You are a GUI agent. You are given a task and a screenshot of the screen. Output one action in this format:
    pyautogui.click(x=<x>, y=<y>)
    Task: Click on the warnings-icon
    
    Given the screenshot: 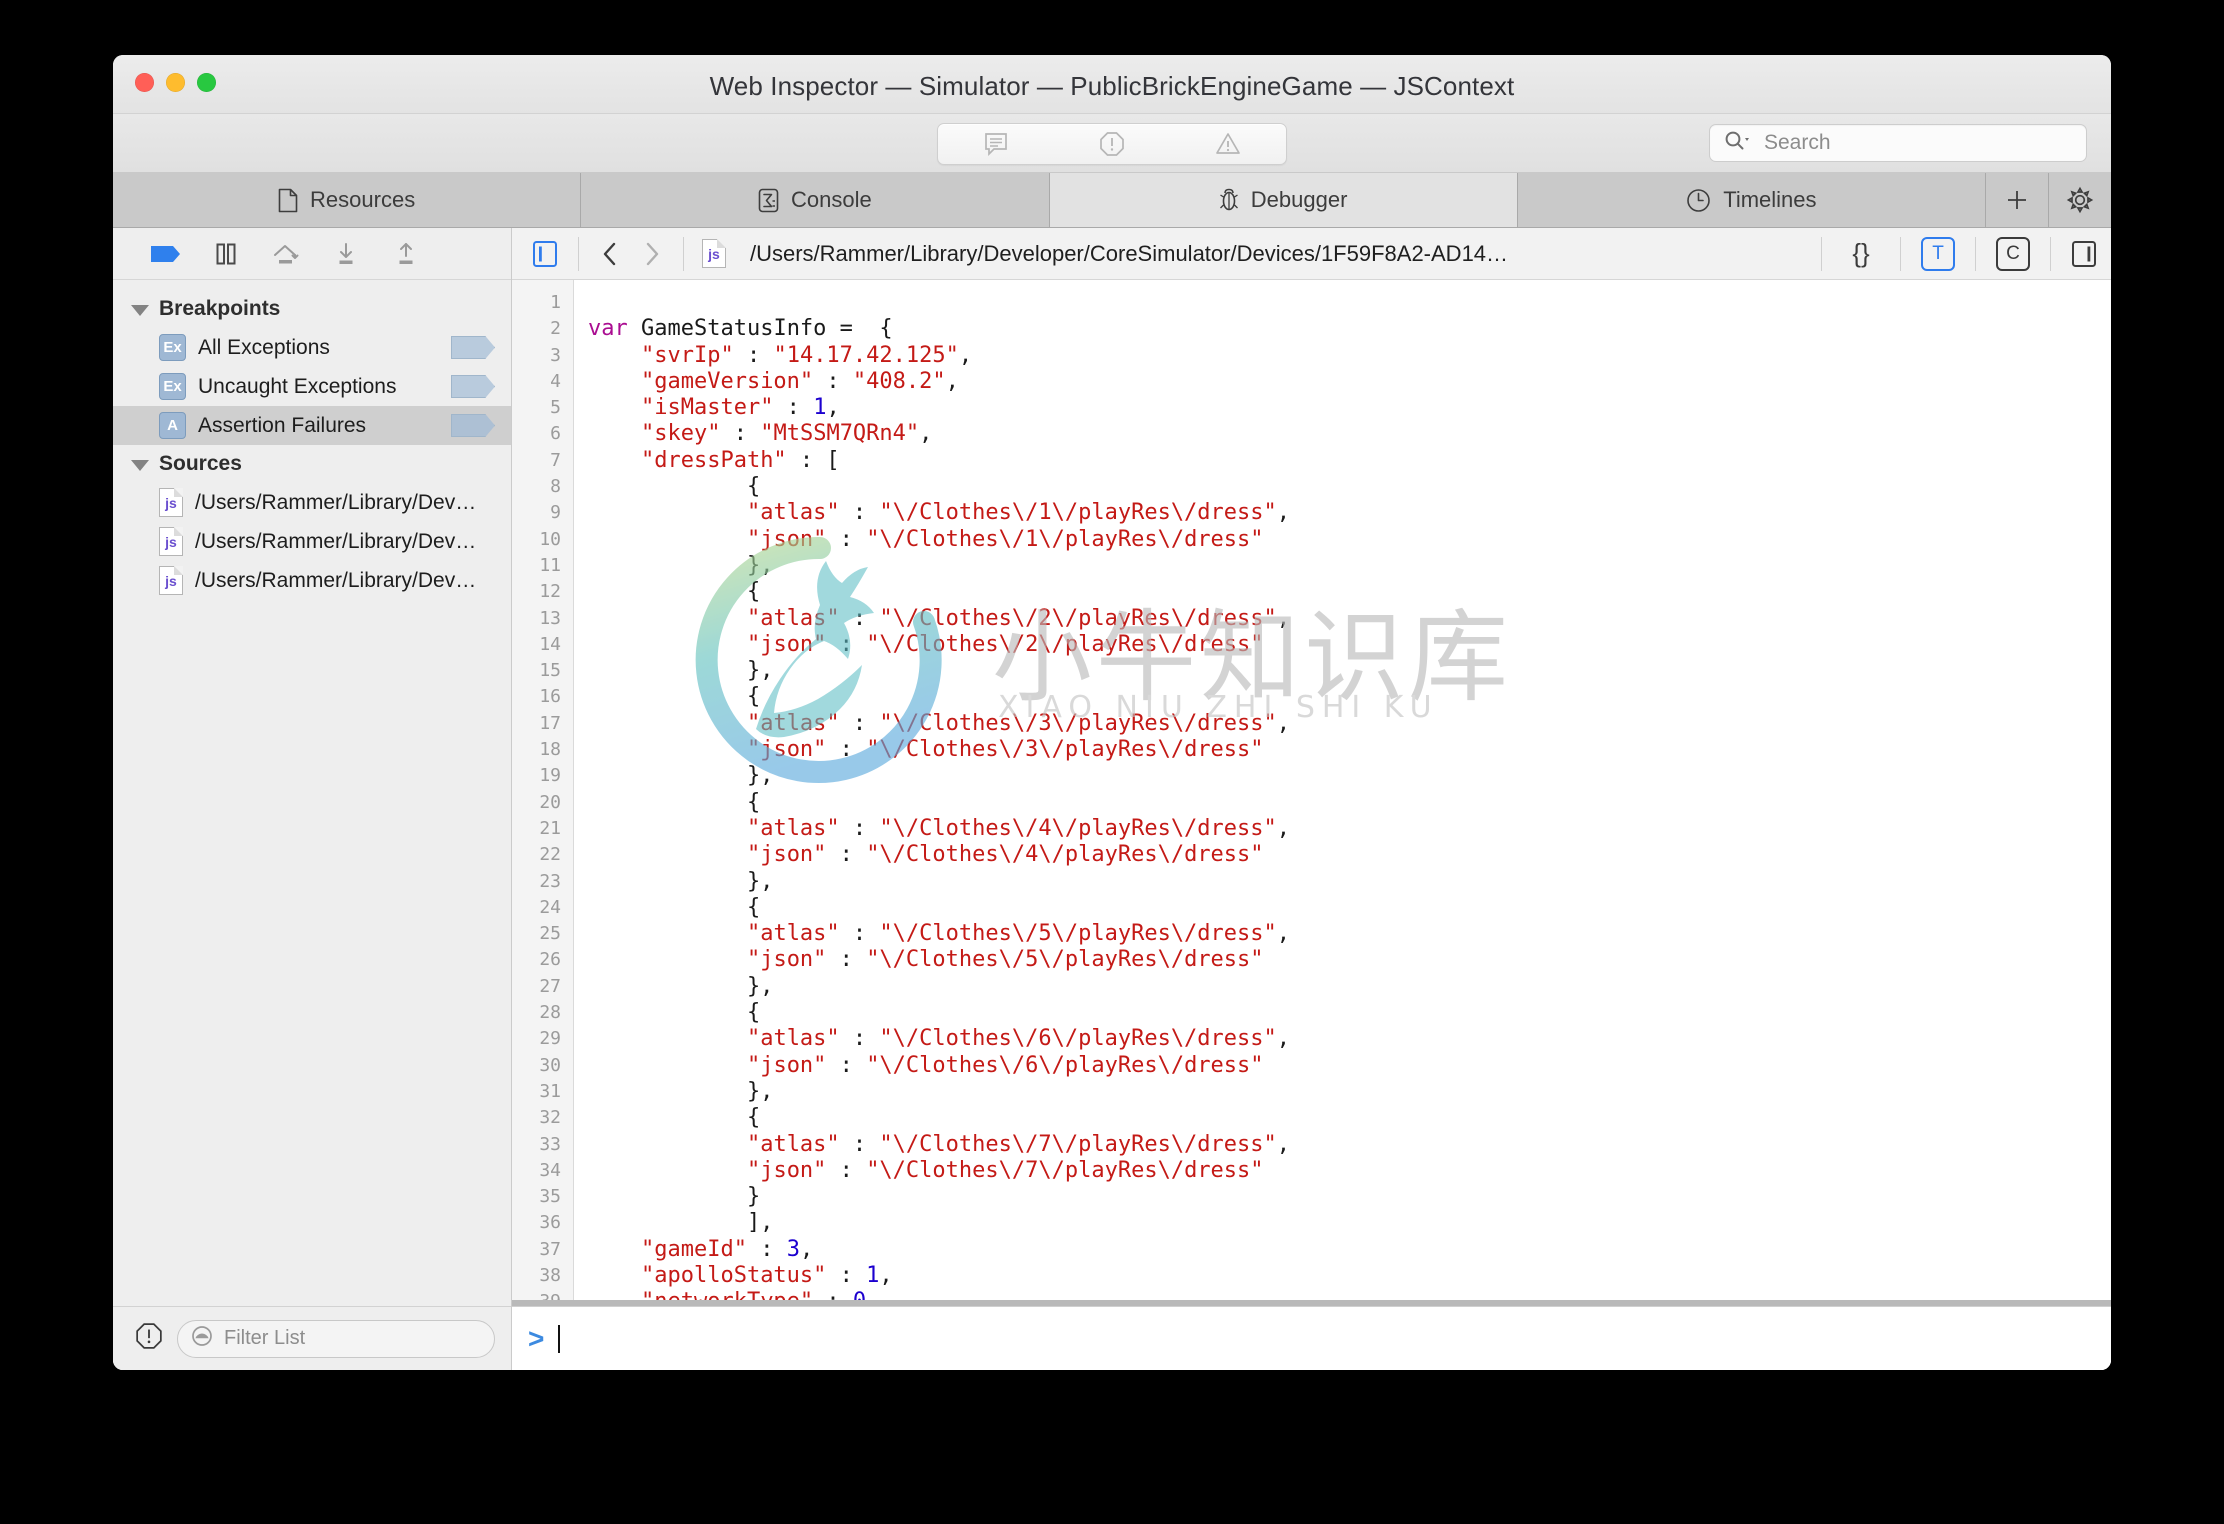 What is the action you would take?
    pyautogui.click(x=1228, y=144)
    